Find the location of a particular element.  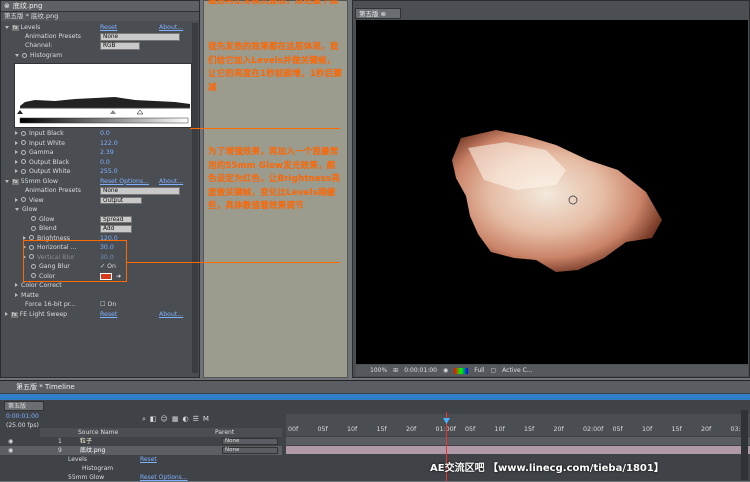

source-name-column: Source Name is located at coordinates (98, 432).